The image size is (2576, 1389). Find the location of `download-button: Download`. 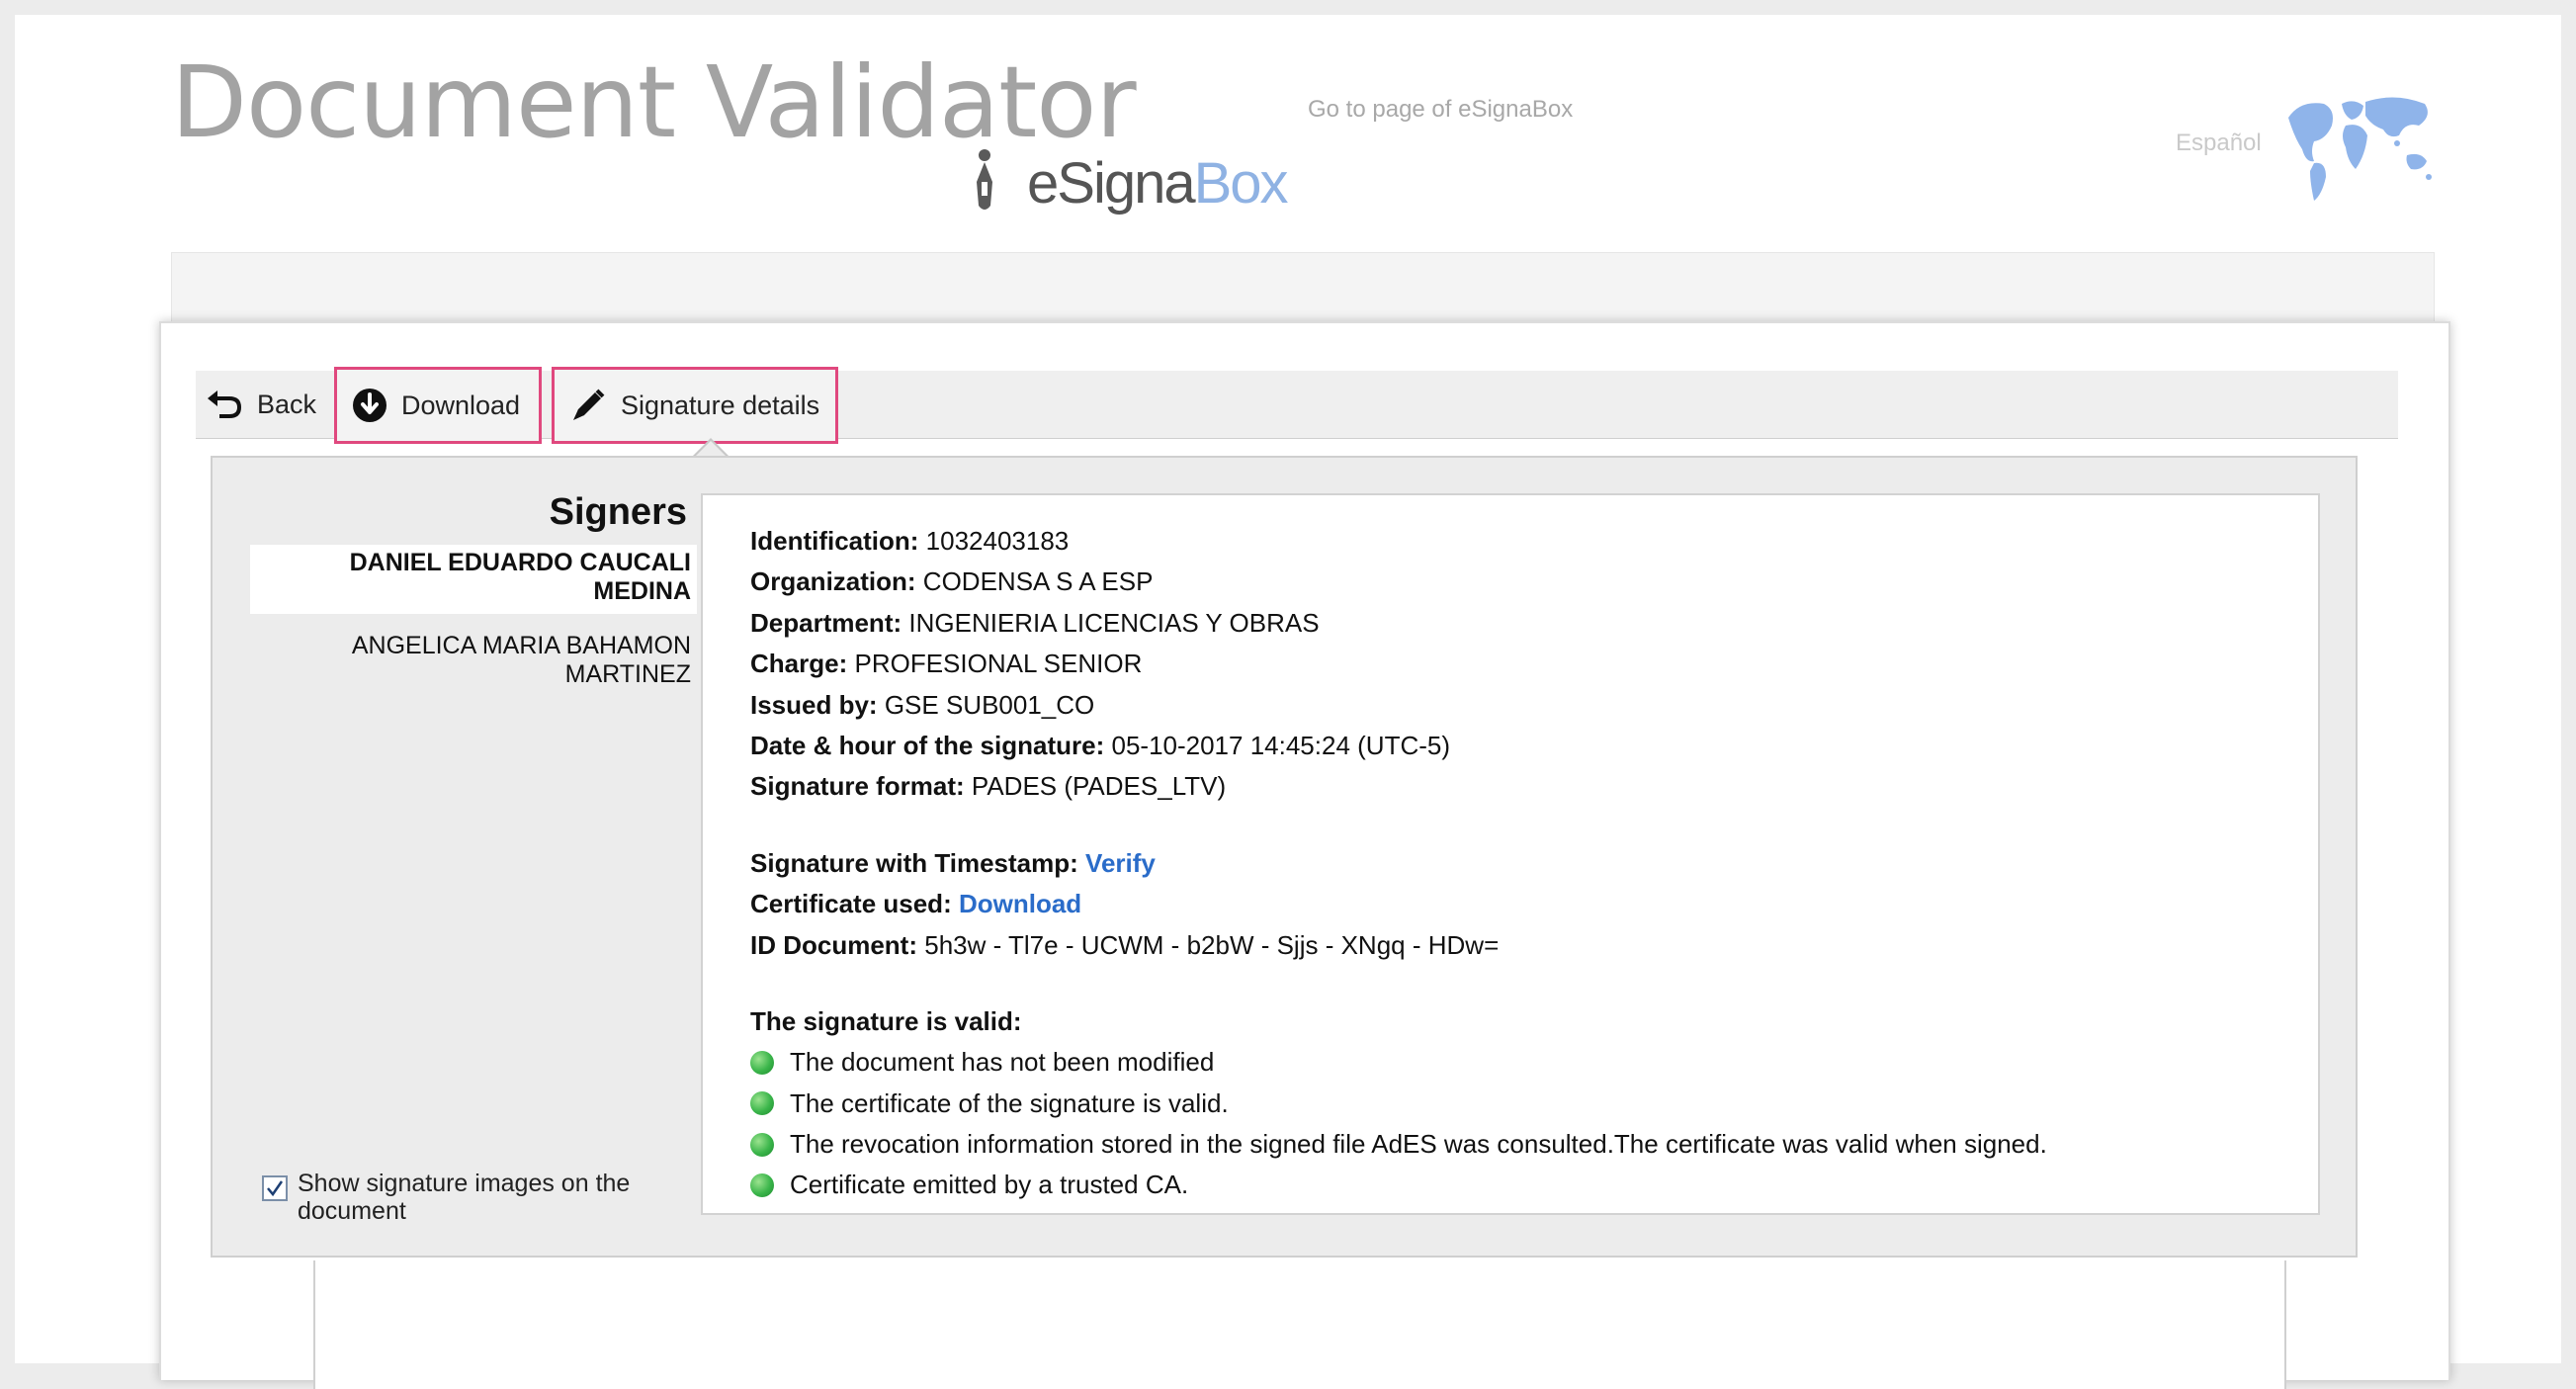

download-button: Download is located at coordinates (438, 405).